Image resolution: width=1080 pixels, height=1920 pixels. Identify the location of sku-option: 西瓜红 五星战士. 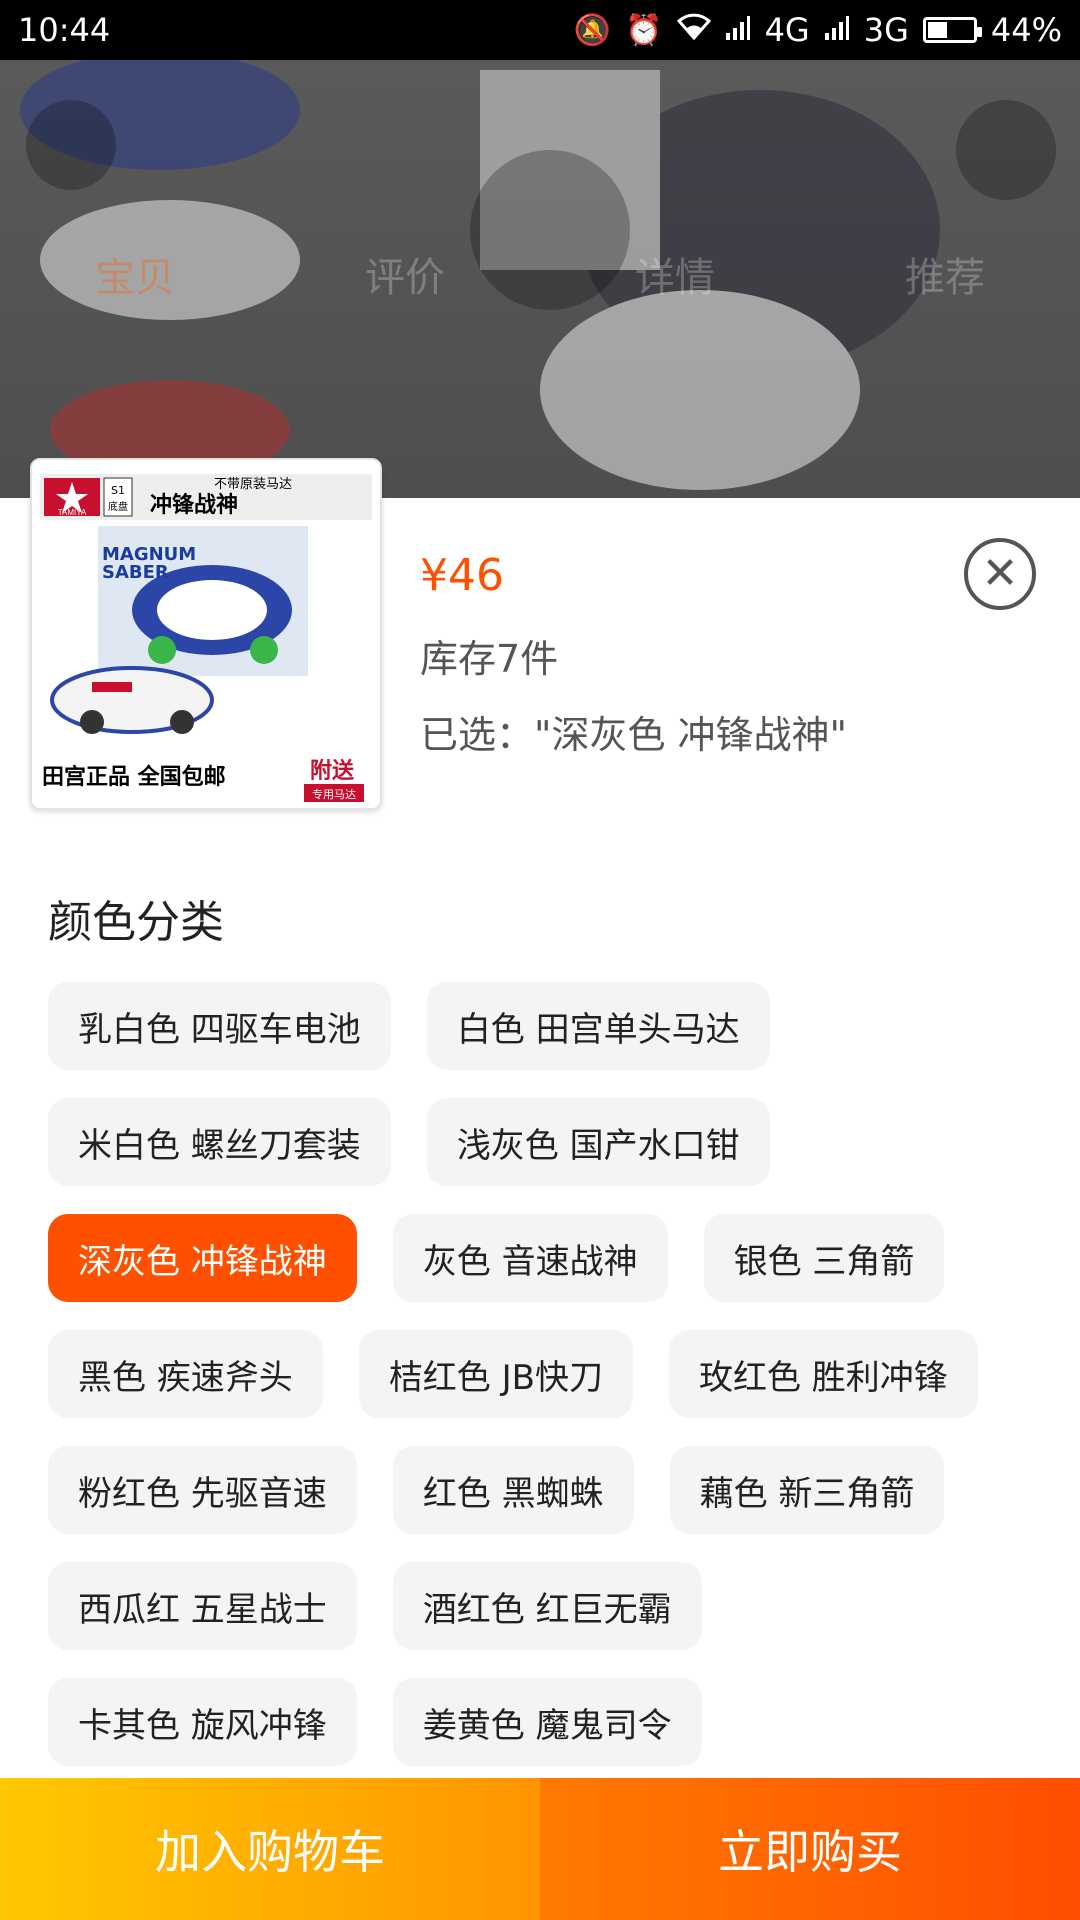
(202, 1606).